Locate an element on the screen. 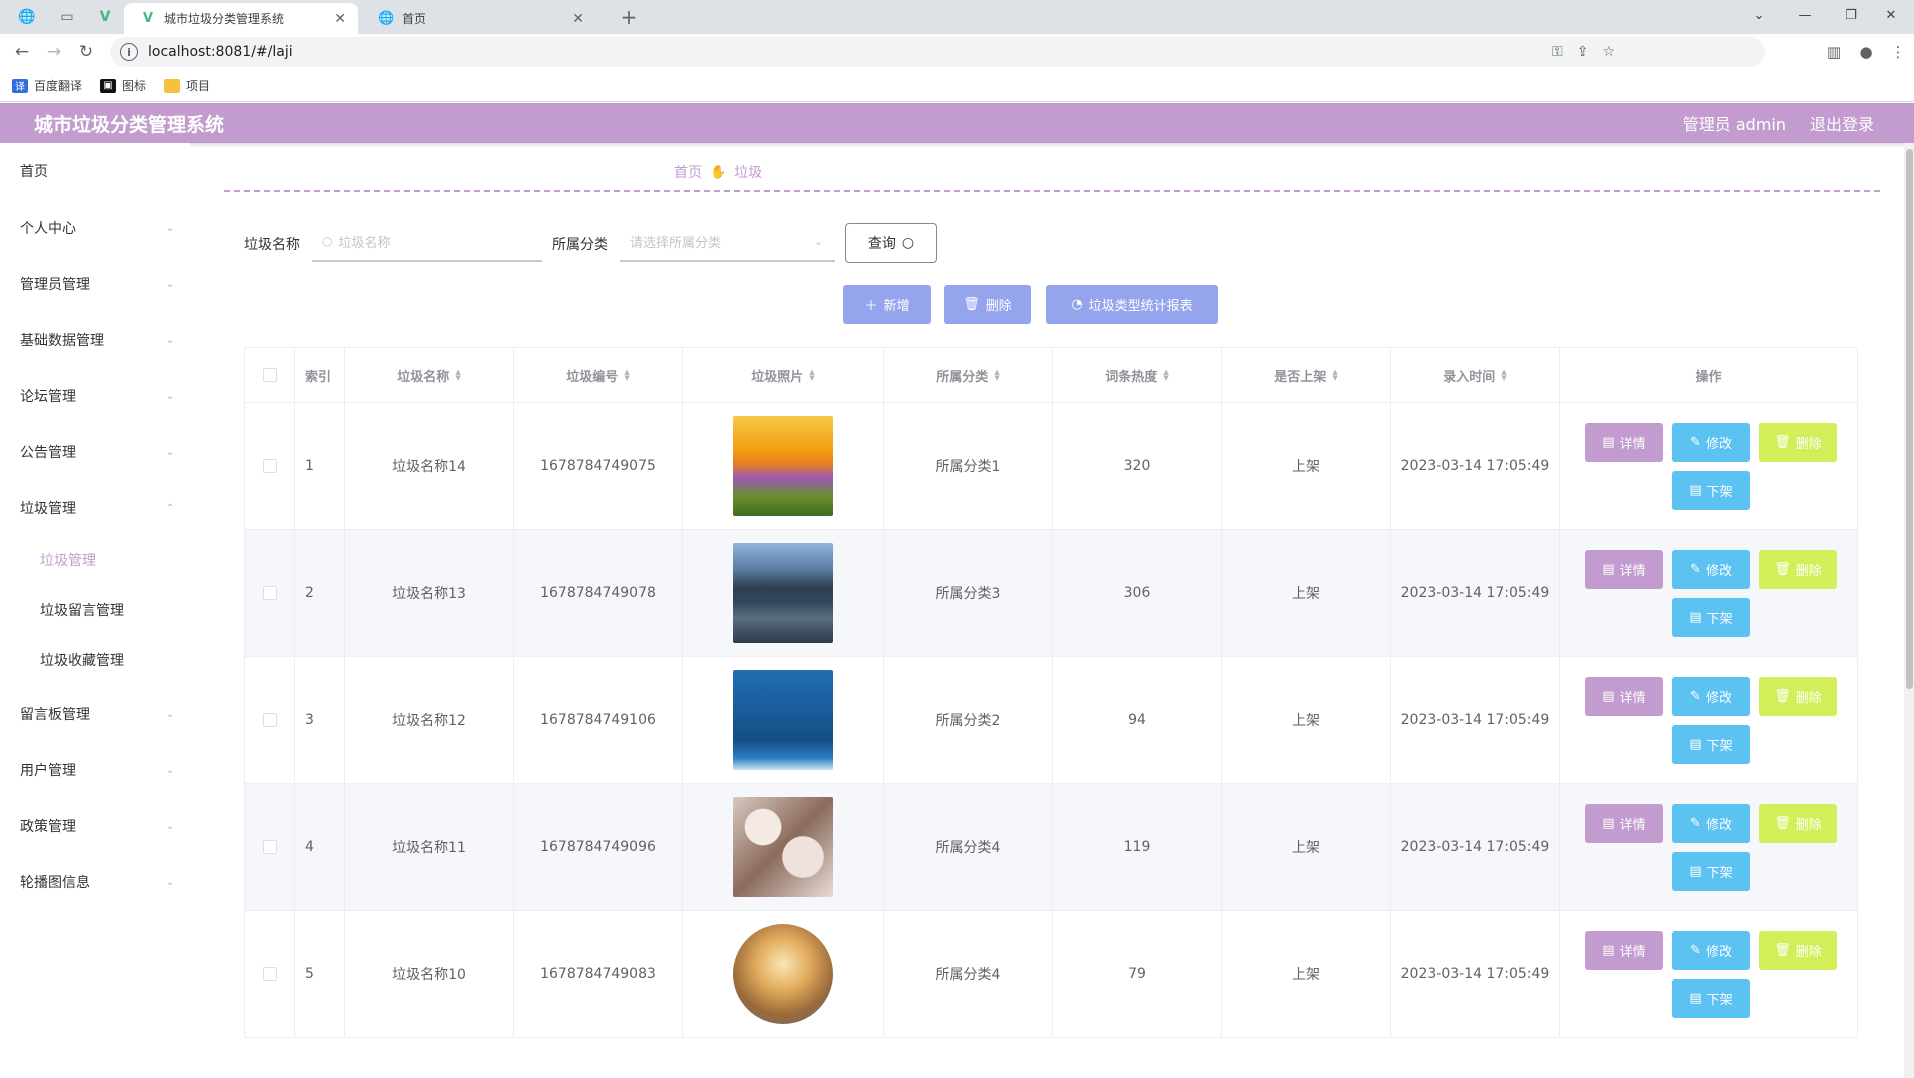 The image size is (1914, 1078). sidepanel-icon: ▥ is located at coordinates (1834, 52).